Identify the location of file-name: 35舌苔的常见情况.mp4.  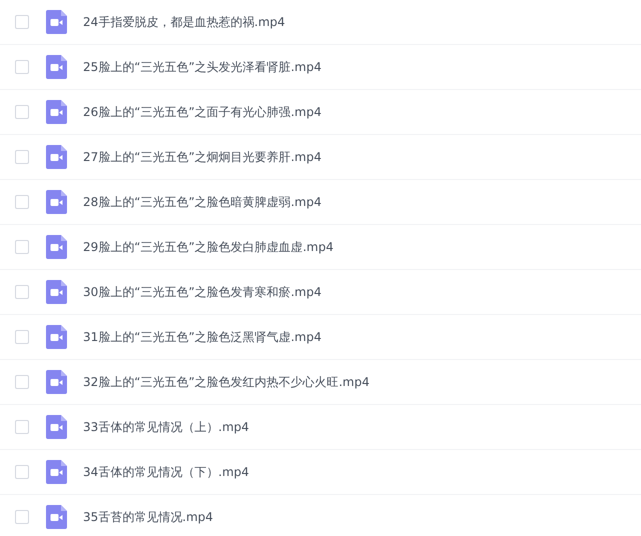
(148, 517).